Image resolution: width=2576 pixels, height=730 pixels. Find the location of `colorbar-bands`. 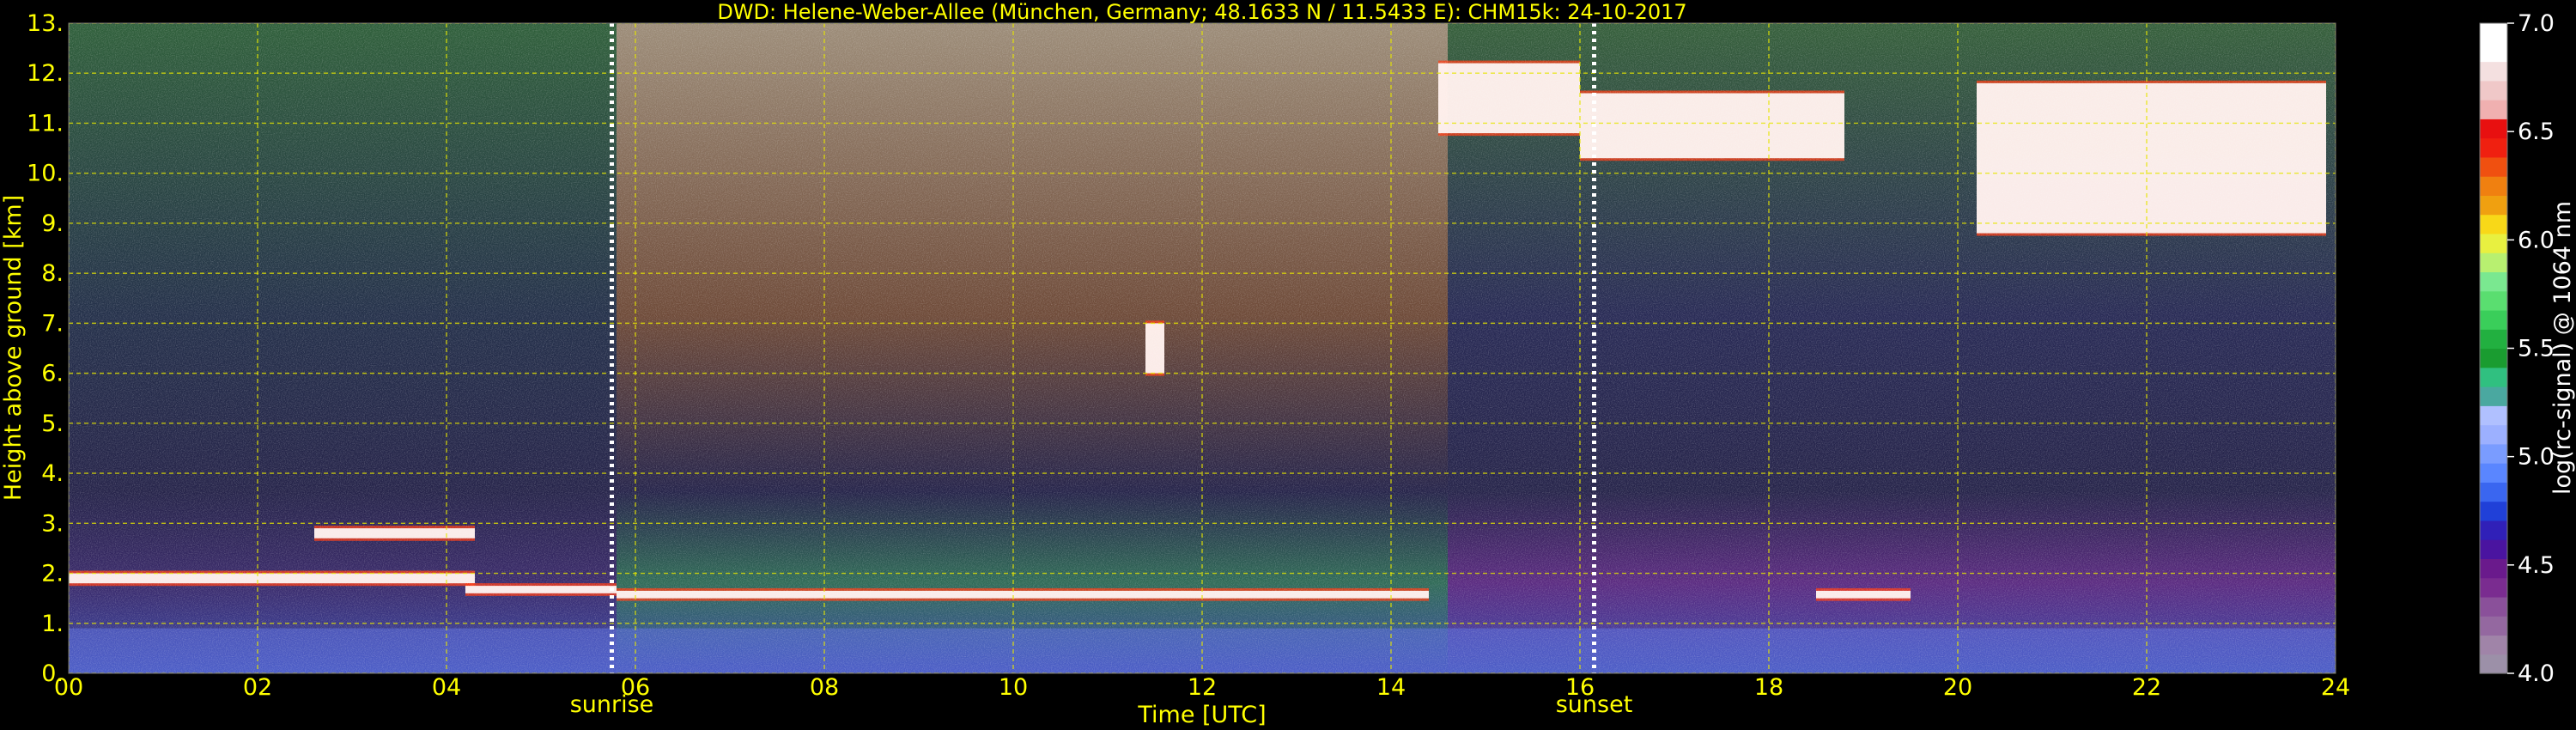

colorbar-bands is located at coordinates (2493, 348).